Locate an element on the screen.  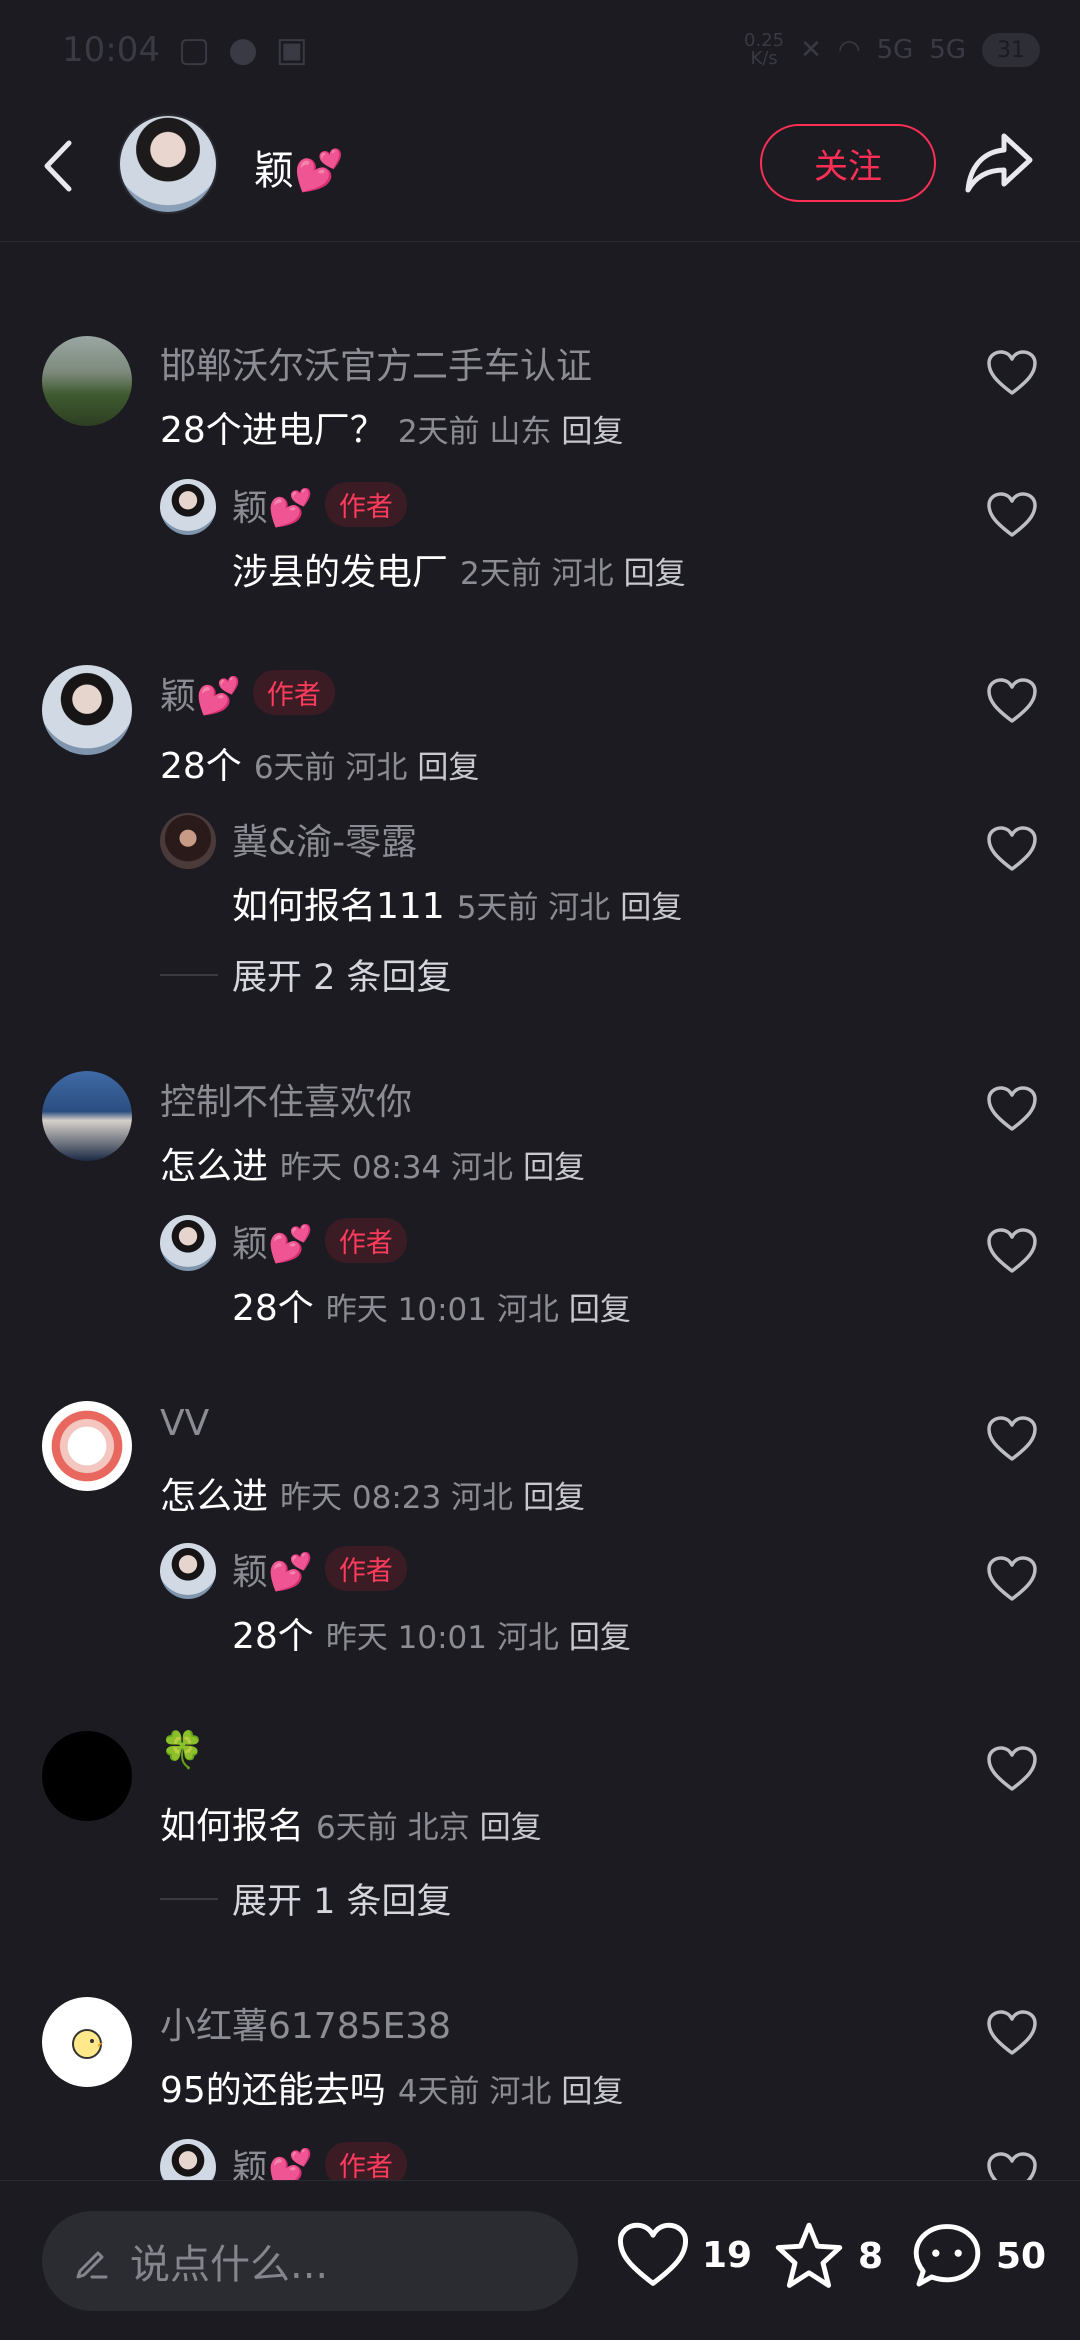
status-left: 10:04 ▢ ● ▣ is located at coordinates (185, 50).